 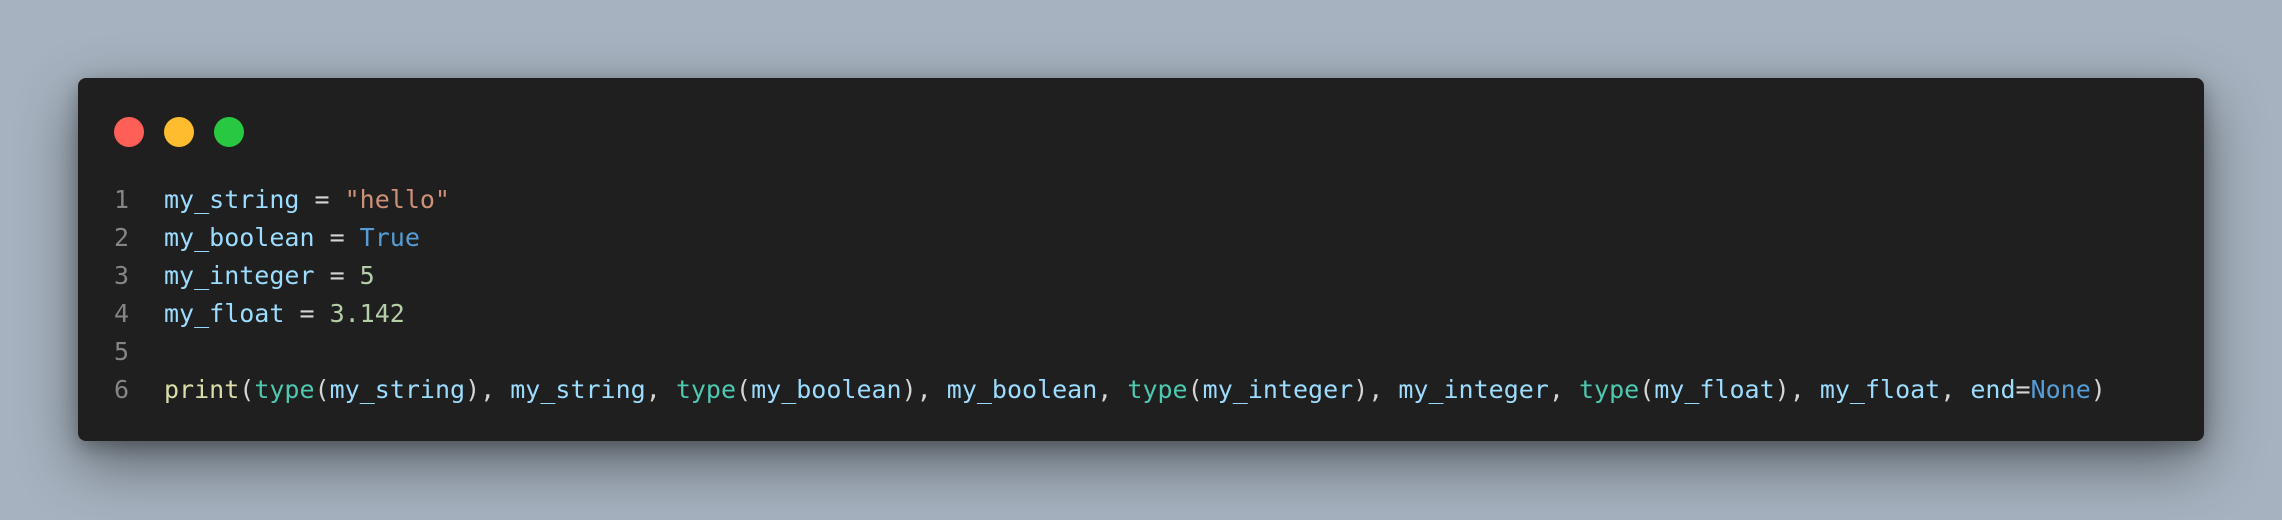 I want to click on code-token: None, so click(x=2060, y=389).